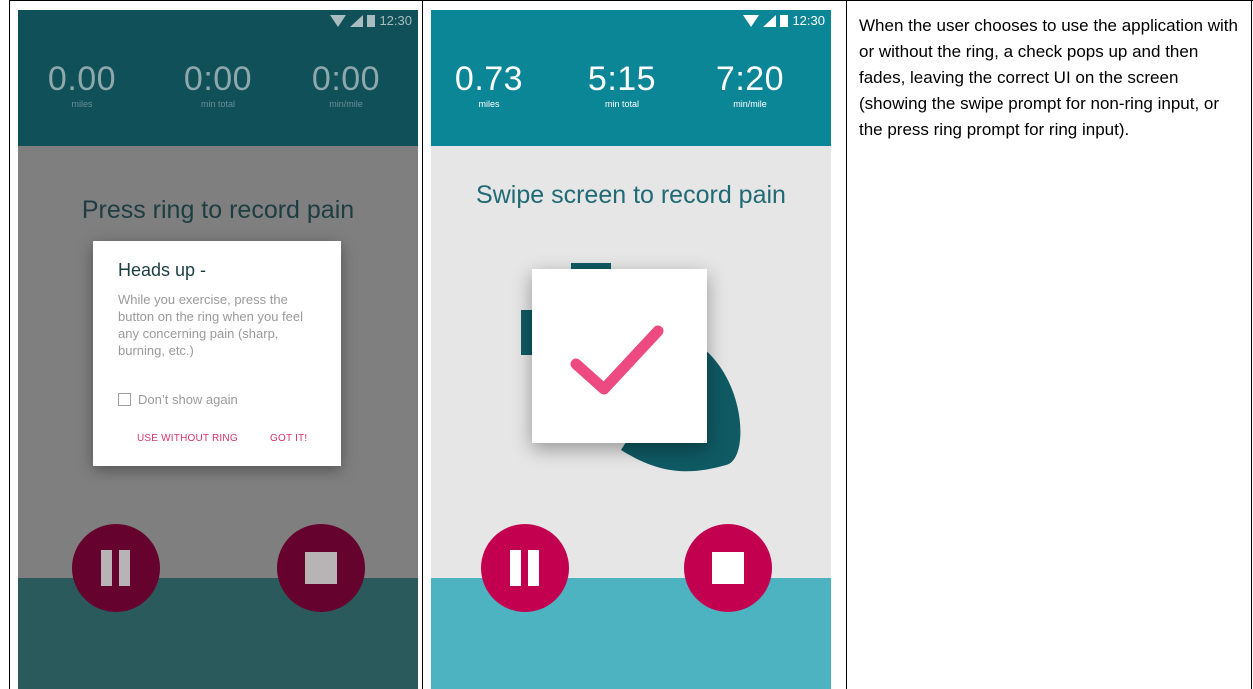  I want to click on checkmark-icon, so click(617, 360).